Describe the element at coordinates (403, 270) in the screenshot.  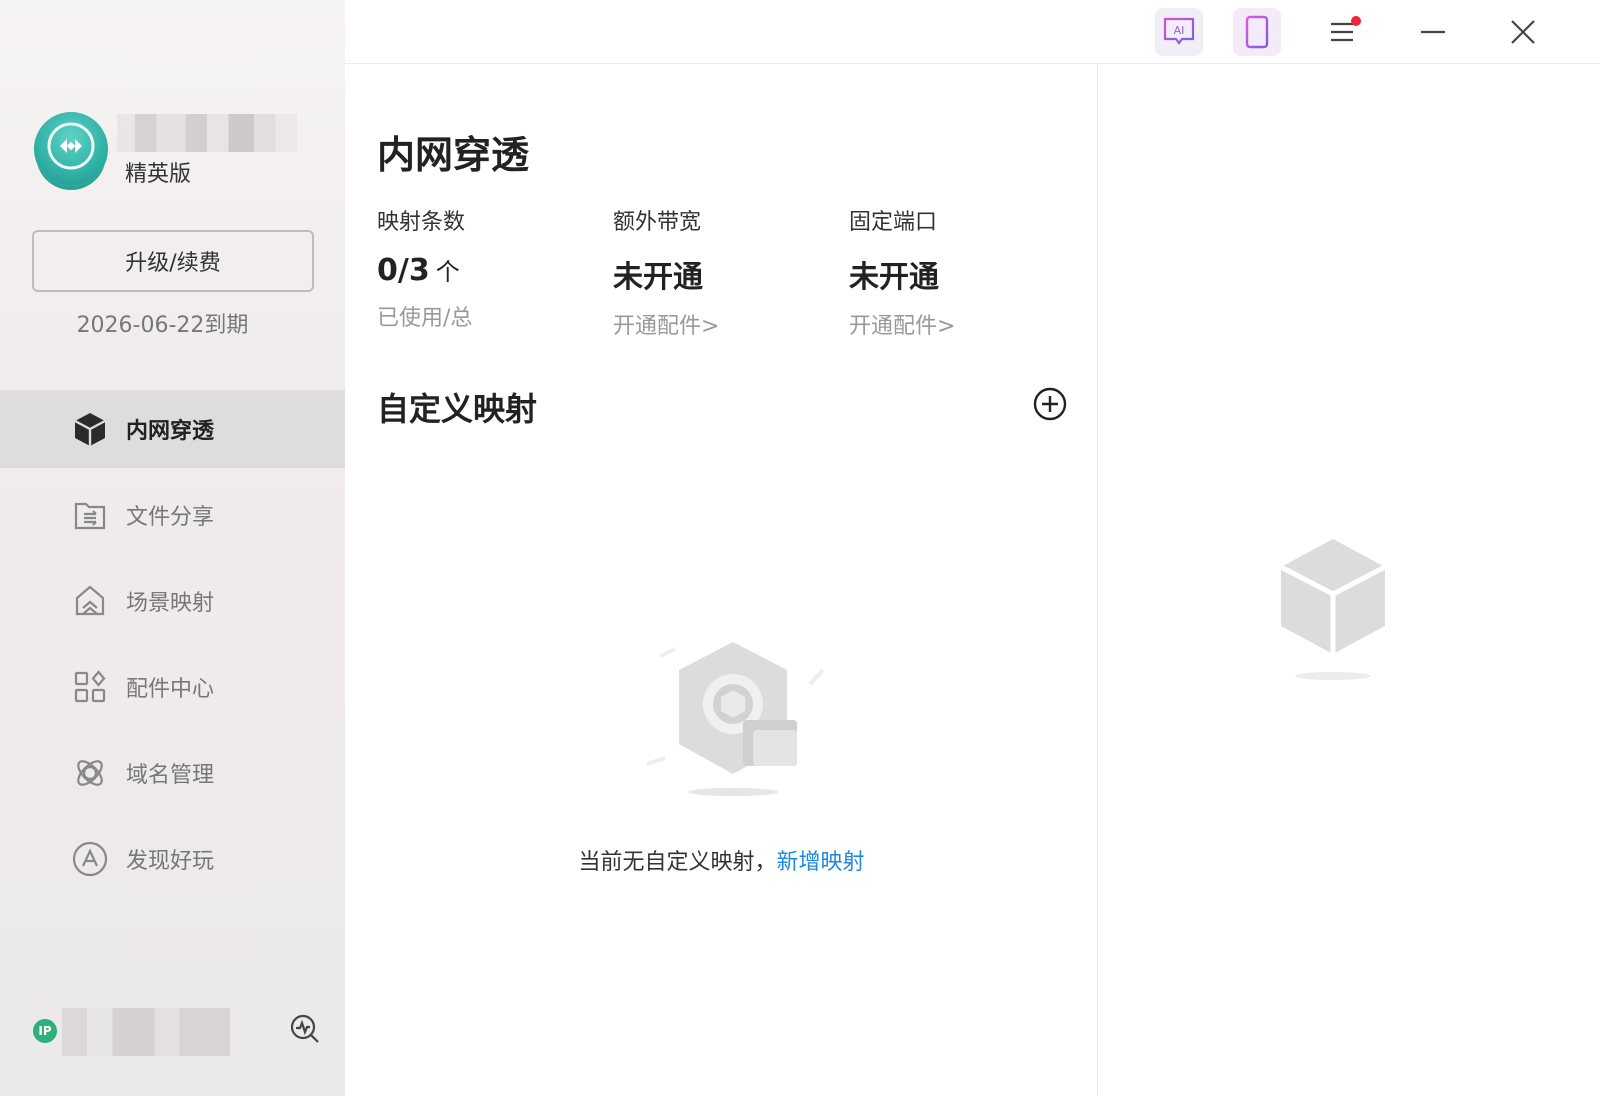
I see `stat-value-number: 0/3` at that location.